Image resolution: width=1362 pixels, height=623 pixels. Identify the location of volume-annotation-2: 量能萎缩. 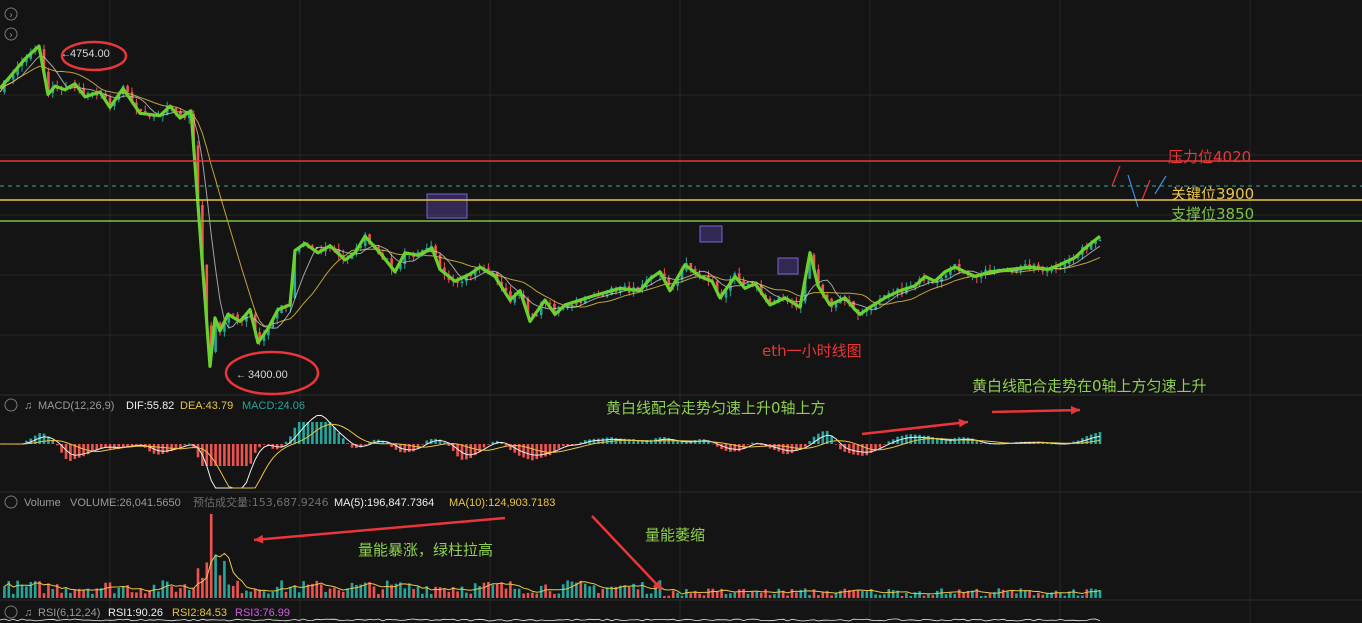
(675, 535).